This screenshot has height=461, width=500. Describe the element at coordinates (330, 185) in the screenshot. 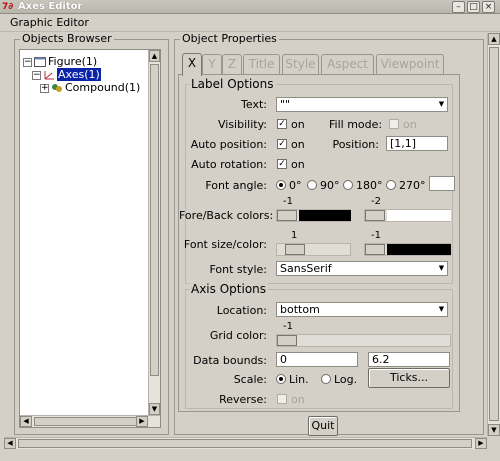

I see `font-angle-90-label: 90°` at that location.